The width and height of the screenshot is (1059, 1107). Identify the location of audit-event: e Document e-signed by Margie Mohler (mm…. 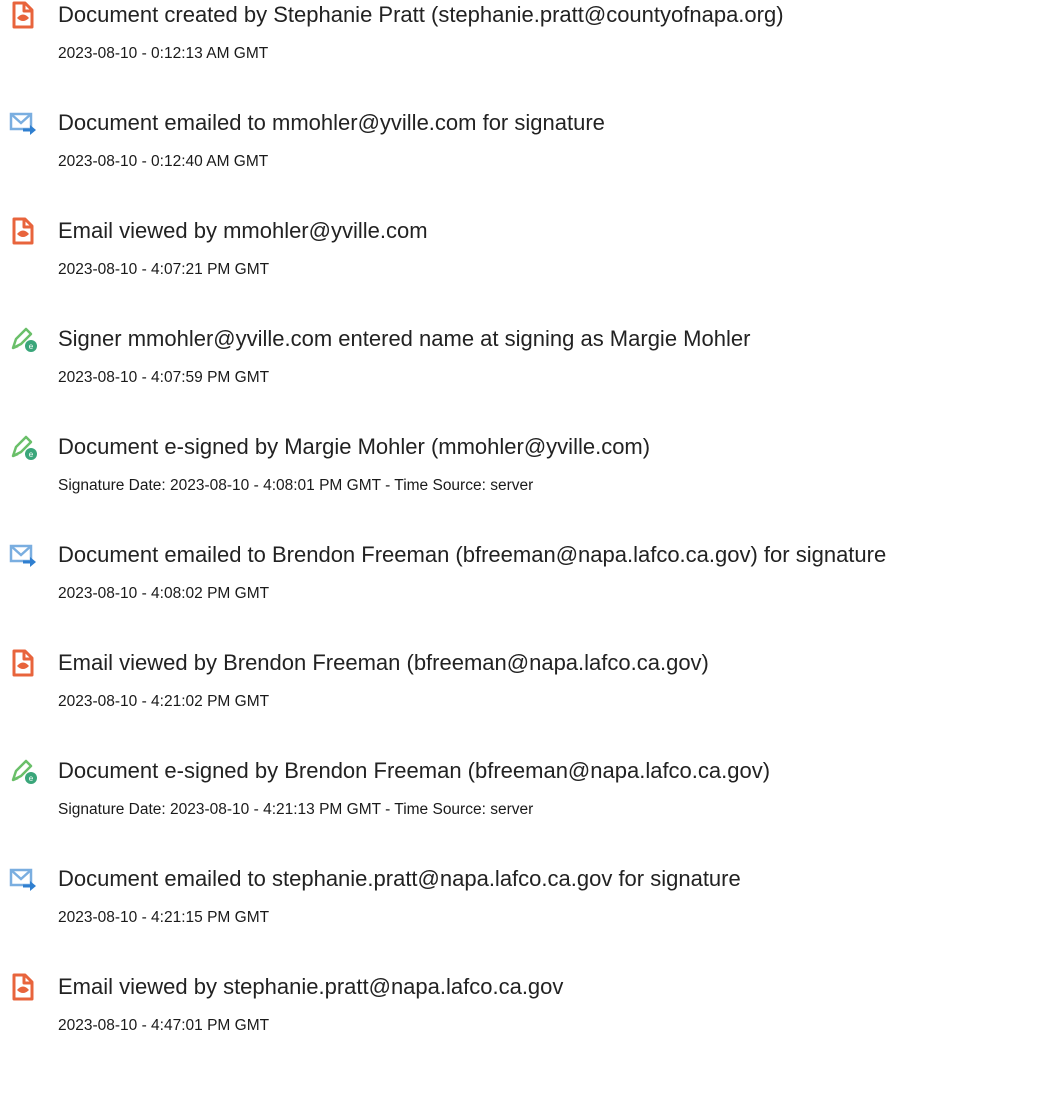
(529, 477).